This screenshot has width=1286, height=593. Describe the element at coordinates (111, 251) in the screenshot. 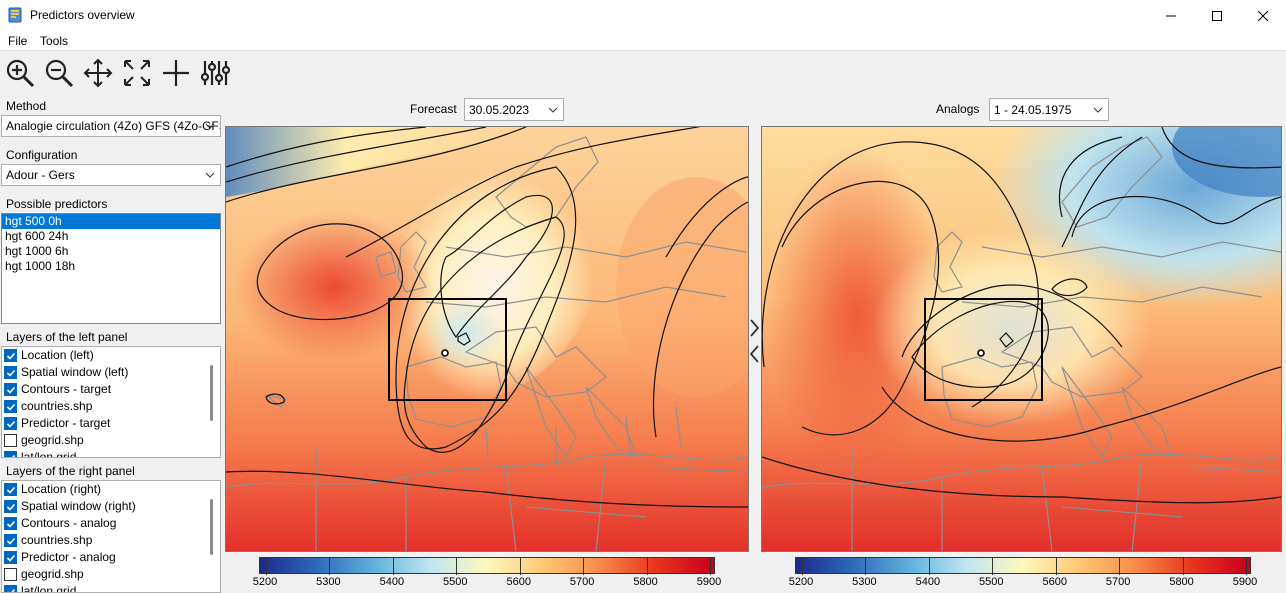

I see `list-item: hgt 1000 6h` at that location.